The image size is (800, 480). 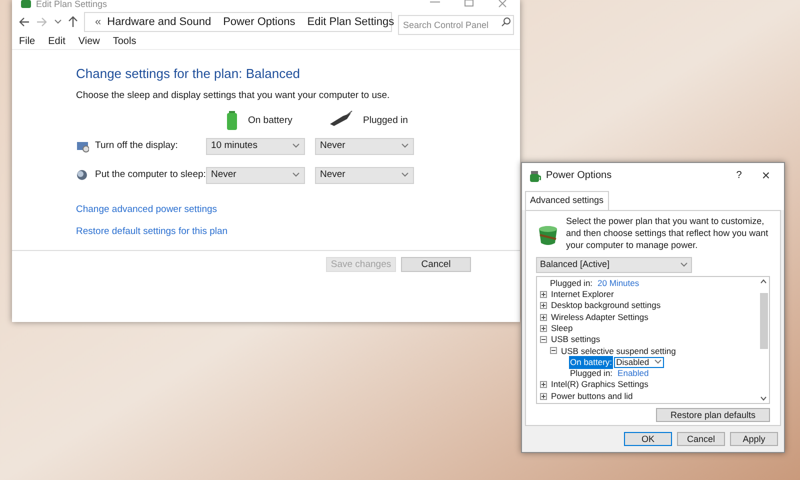 I want to click on breadcrumb: Power Options, so click(x=259, y=22).